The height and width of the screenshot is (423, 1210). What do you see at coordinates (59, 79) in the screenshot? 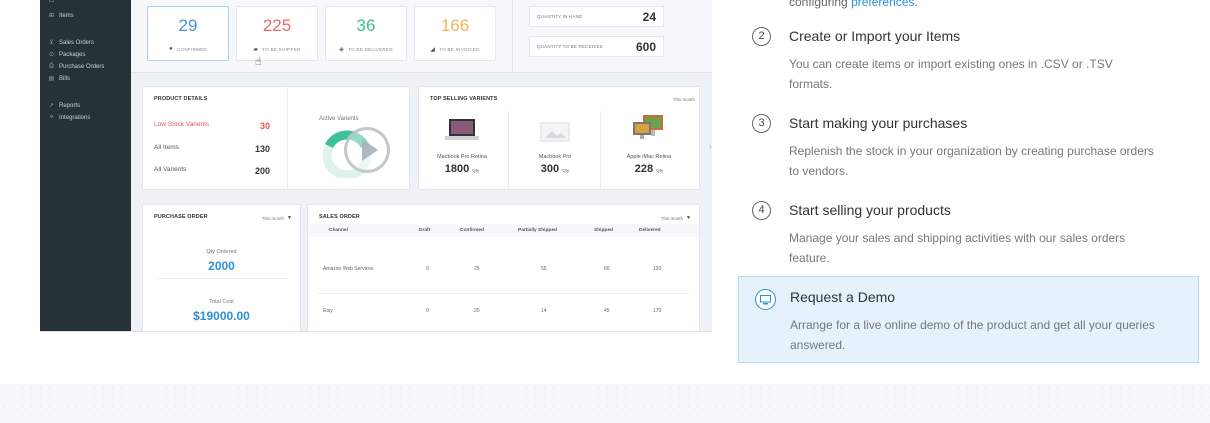
I see `sidebar-item-bills: ▤ Bills` at bounding box center [59, 79].